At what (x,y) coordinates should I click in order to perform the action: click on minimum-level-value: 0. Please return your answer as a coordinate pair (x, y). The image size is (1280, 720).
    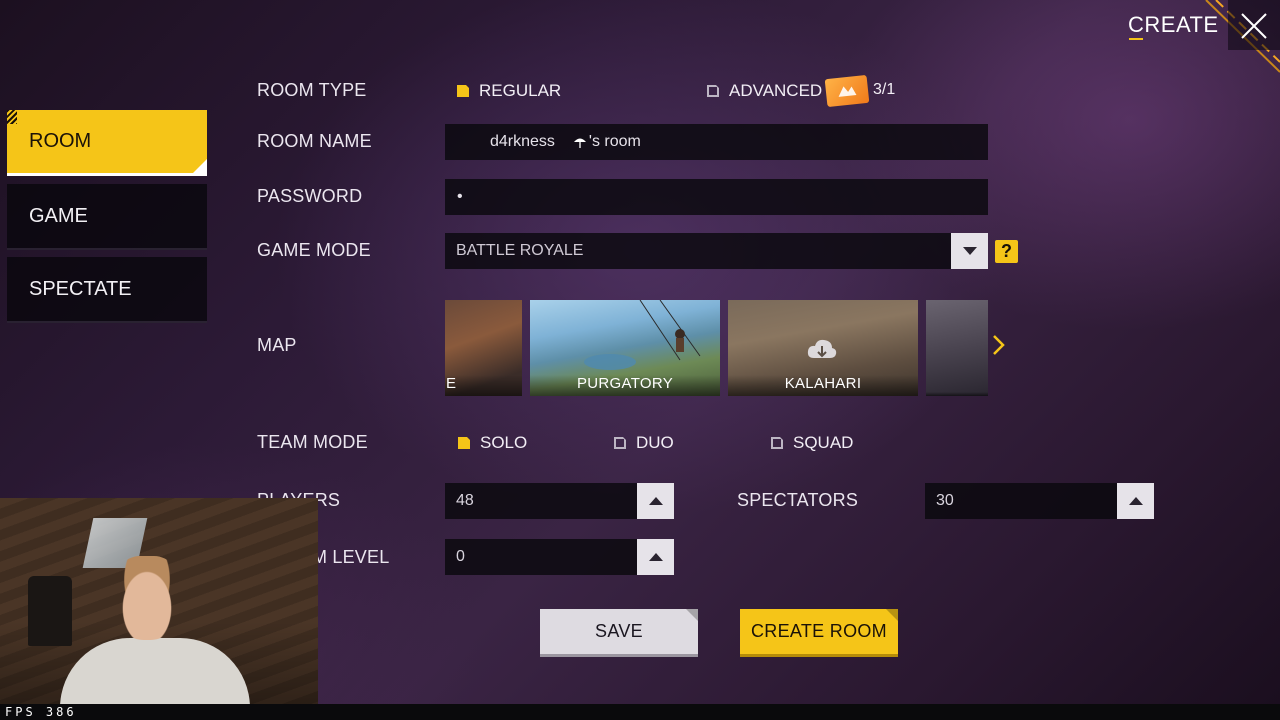
    Looking at the image, I should click on (460, 556).